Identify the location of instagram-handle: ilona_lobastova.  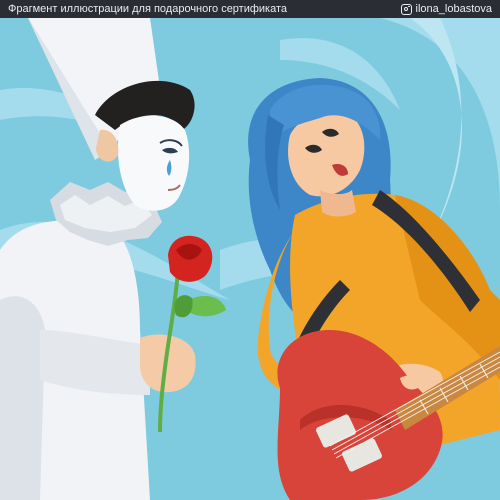
(446, 9).